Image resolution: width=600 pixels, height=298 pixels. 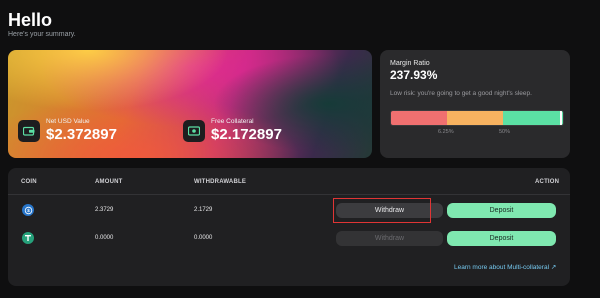 What do you see at coordinates (42, 34) in the screenshot?
I see `page-subtitle: Here's your summary.` at bounding box center [42, 34].